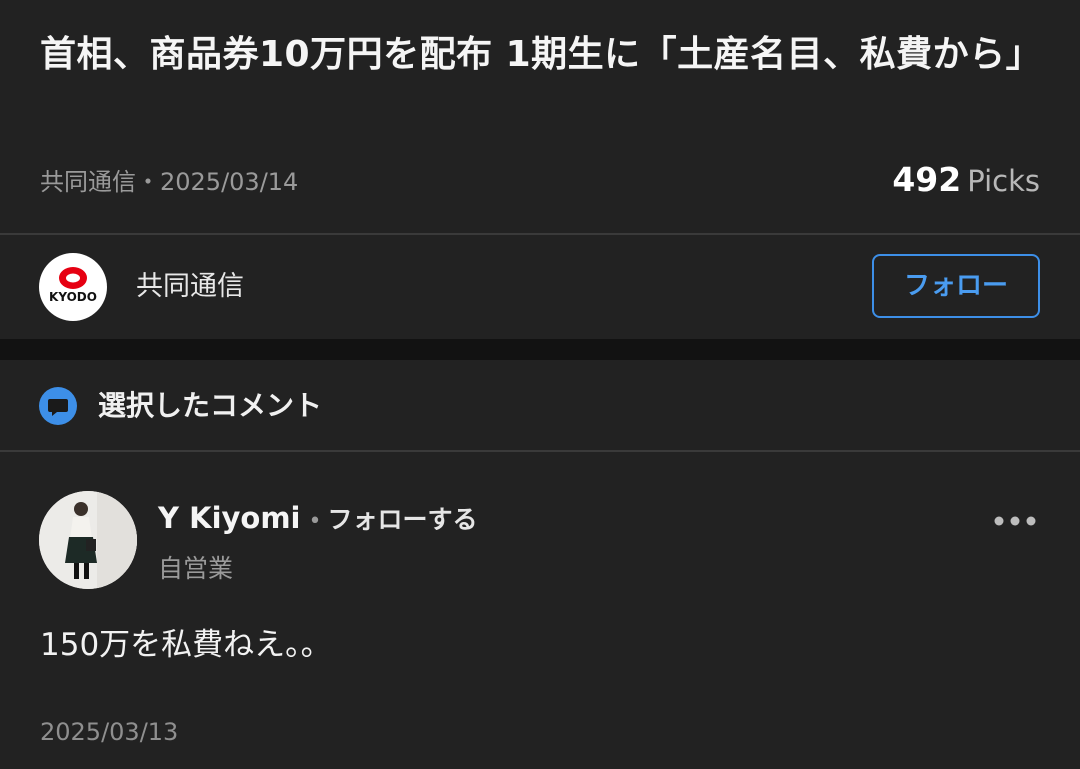  Describe the element at coordinates (540, 287) in the screenshot. I see `publisher-row: KYODO 共同通信 フォロー` at that location.